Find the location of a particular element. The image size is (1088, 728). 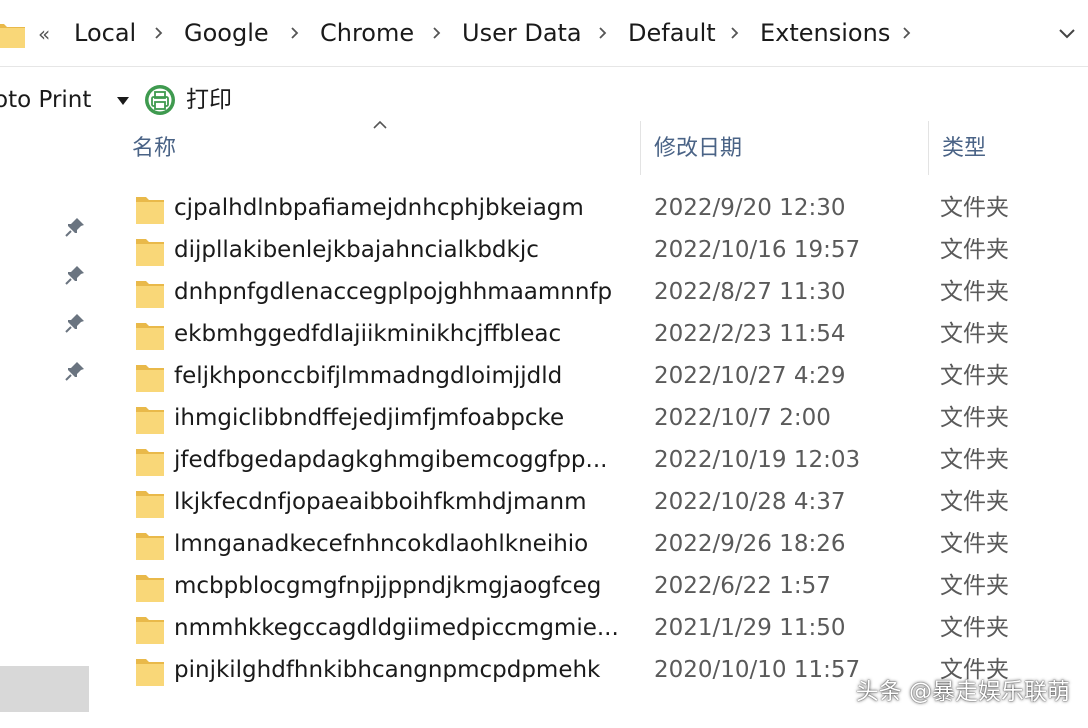

file-date: 2020/10/10 11:57 is located at coordinates (757, 670).